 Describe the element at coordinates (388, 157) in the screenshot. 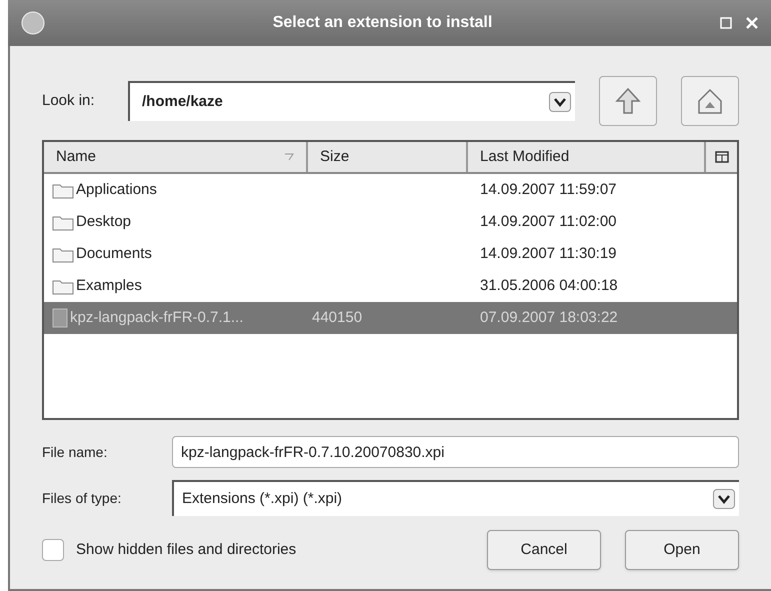

I see `column-header: Size` at that location.